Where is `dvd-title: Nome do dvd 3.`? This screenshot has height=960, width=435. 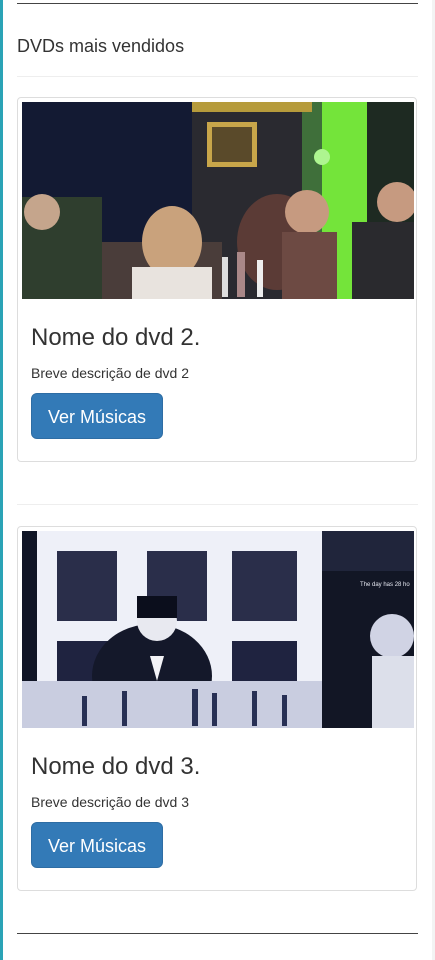
dvd-title: Nome do dvd 3. is located at coordinates (116, 766).